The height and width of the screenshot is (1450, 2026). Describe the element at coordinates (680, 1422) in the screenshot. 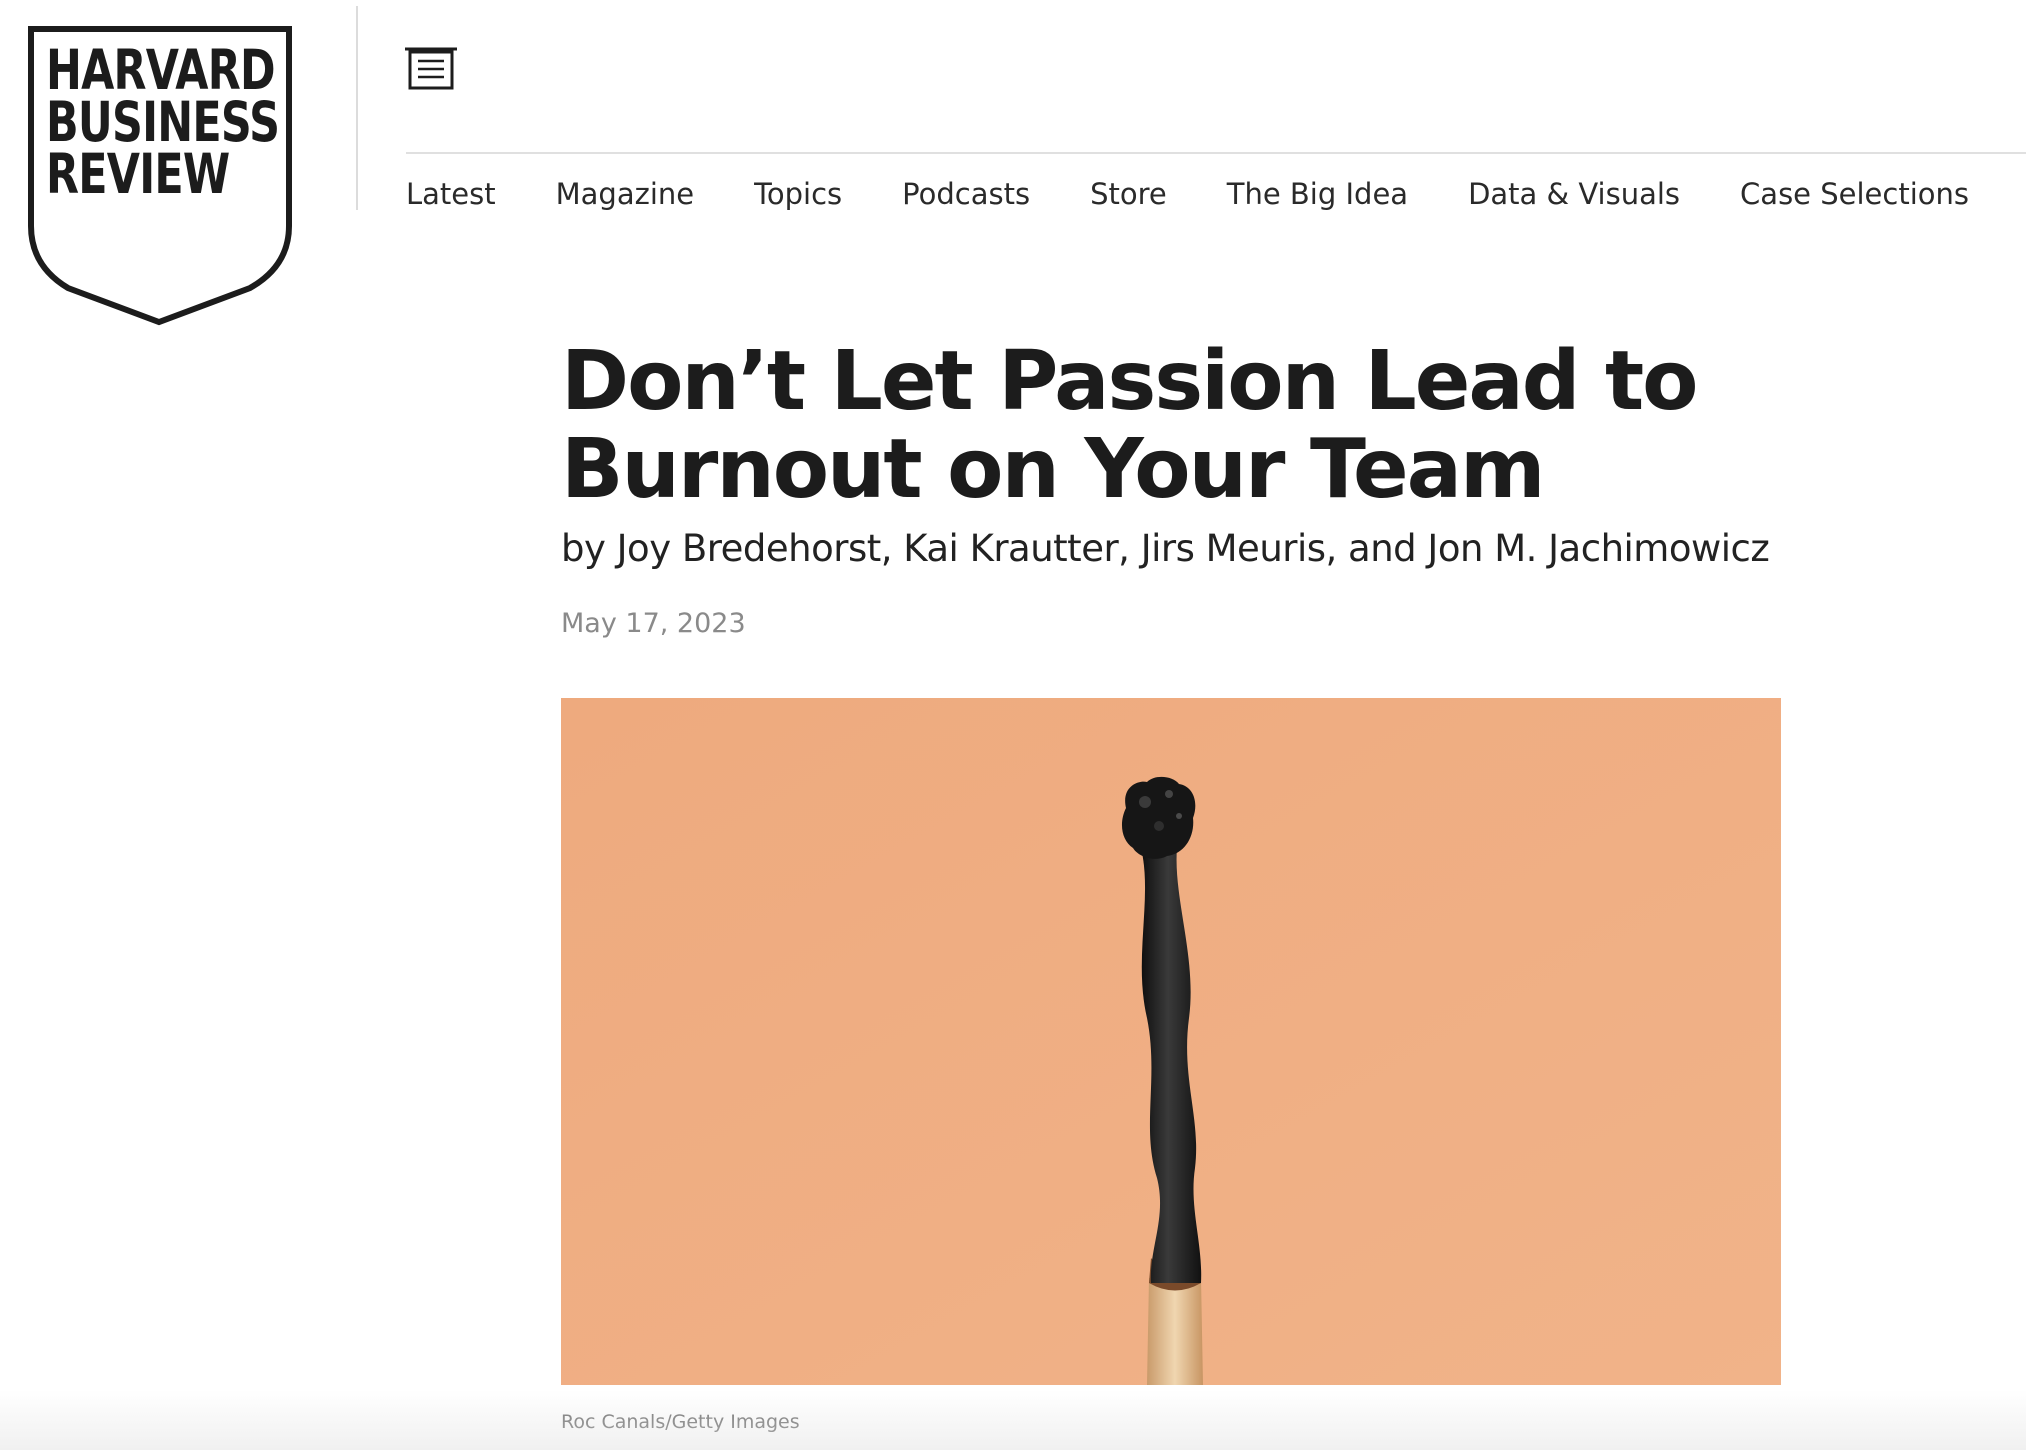

I see `image-credit: Roc Canals/Getty Images` at that location.